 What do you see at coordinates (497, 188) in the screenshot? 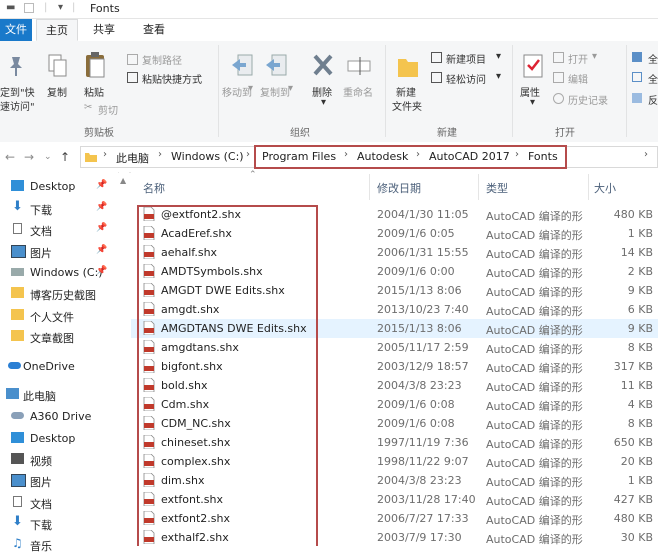
I see `column-header-type: 类型` at bounding box center [497, 188].